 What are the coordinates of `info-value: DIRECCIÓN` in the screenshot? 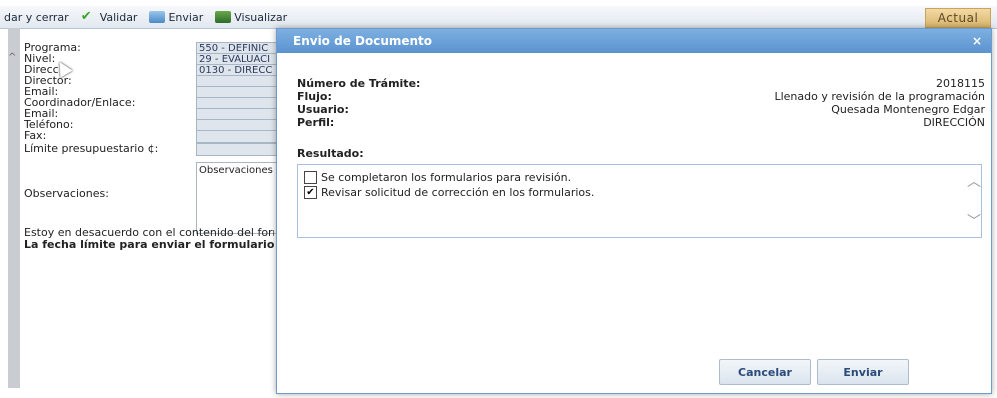 It's located at (954, 122).